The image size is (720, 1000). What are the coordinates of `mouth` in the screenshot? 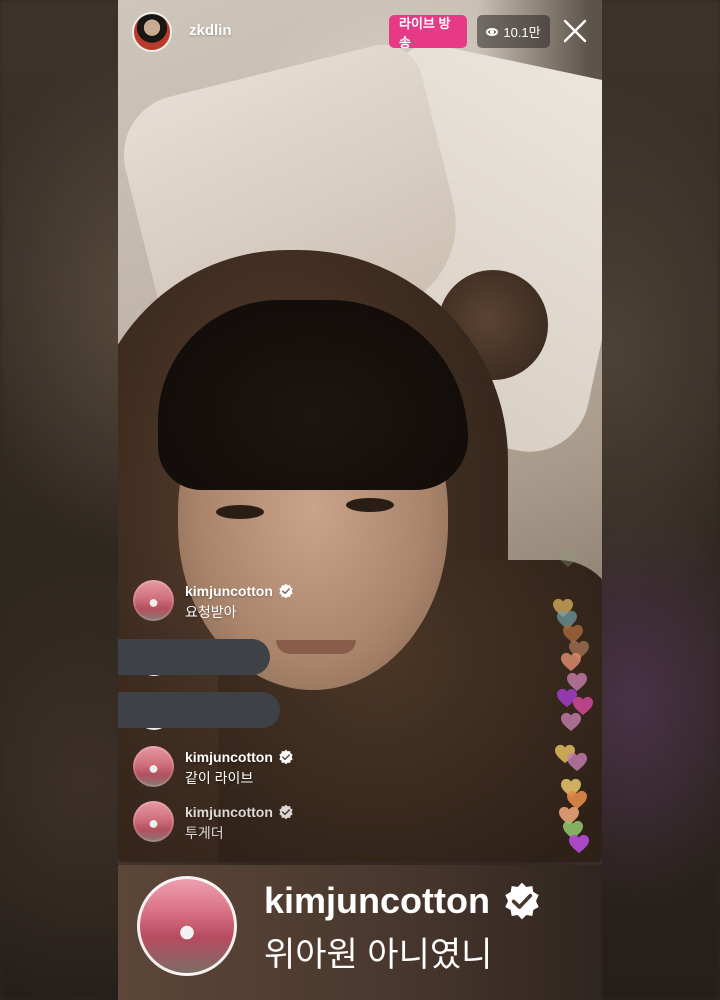 It's located at (316, 647).